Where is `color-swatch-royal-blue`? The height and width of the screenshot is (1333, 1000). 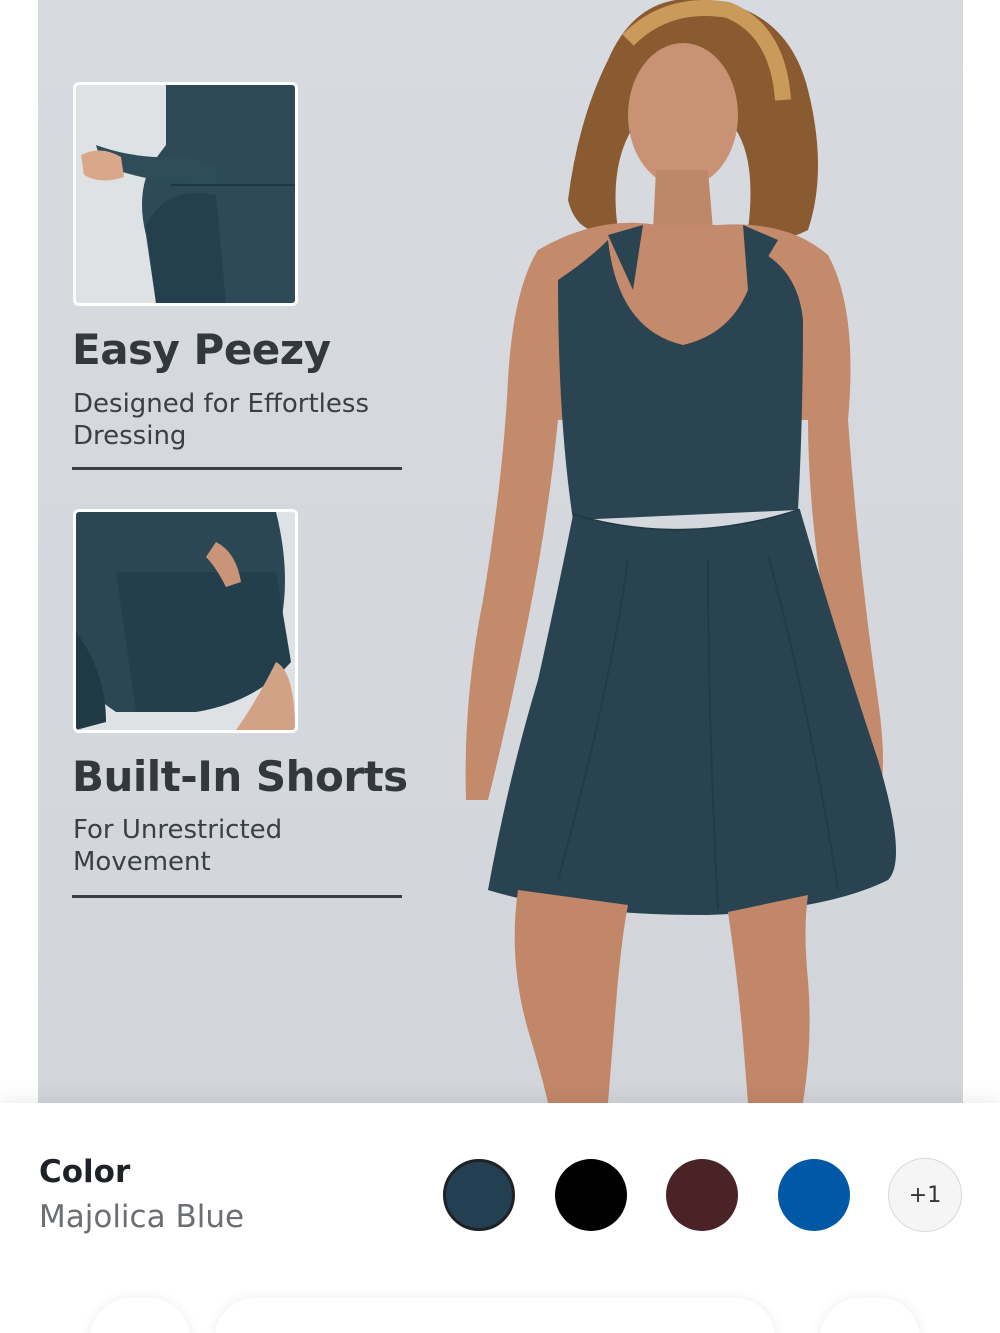
color-swatch-royal-blue is located at coordinates (814, 1195).